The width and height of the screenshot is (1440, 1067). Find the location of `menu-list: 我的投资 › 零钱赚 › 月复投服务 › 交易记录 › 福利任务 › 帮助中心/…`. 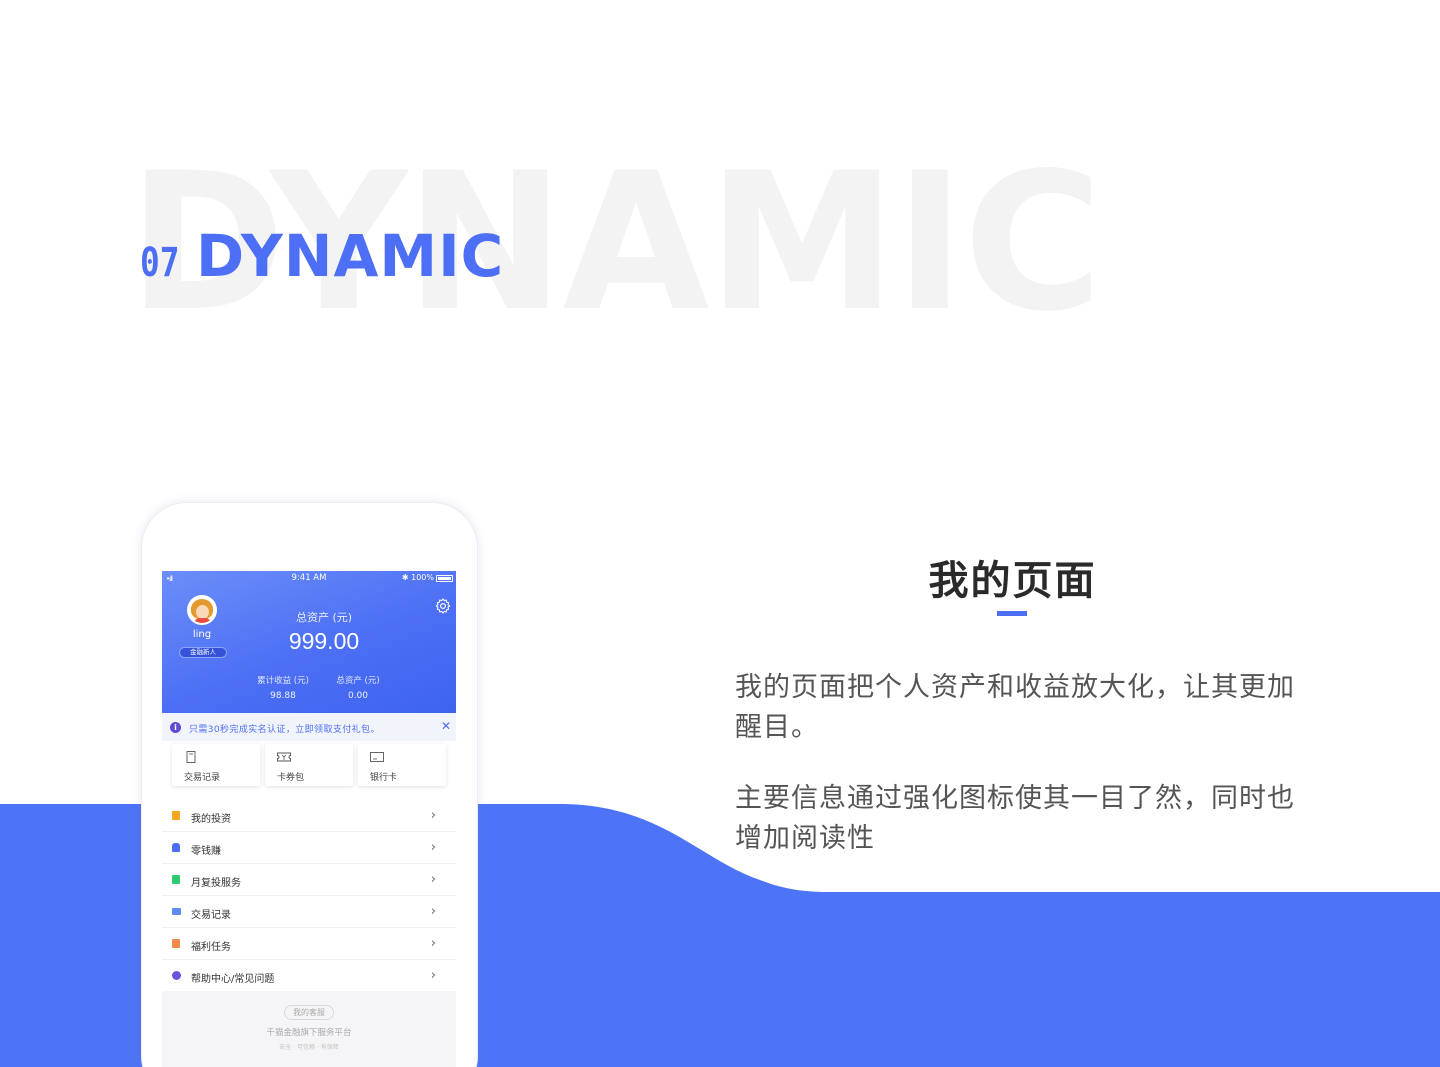

menu-list: 我的投资 › 零钱赚 › 月复投服务 › 交易记录 › 福利任务 › 帮助中心/… is located at coordinates (309, 896).